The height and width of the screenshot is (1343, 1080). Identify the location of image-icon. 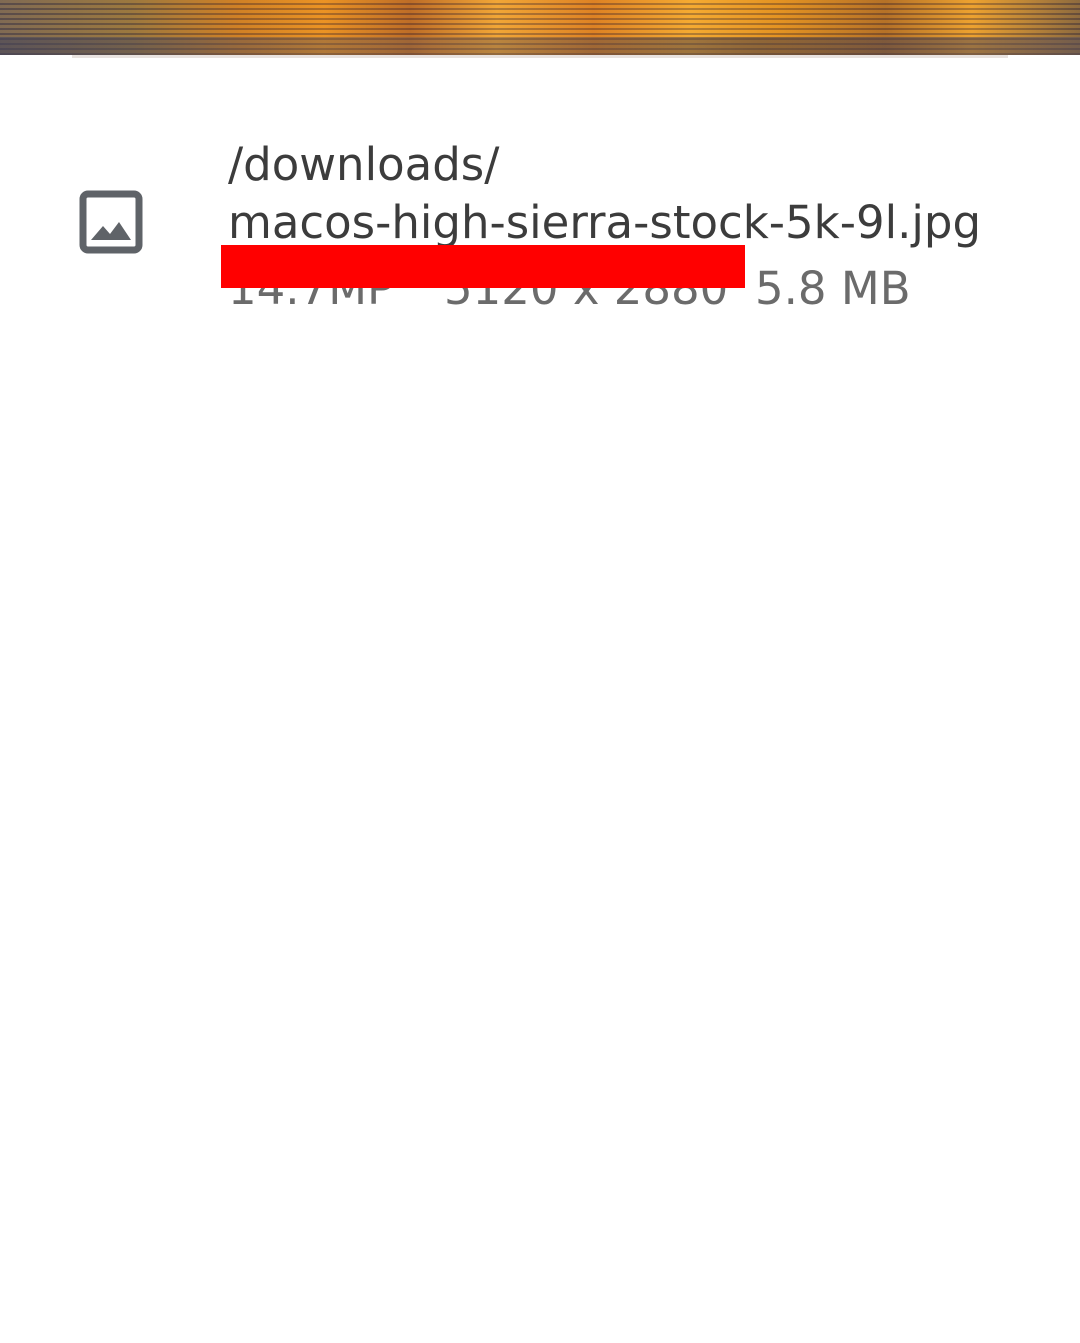
(111, 222).